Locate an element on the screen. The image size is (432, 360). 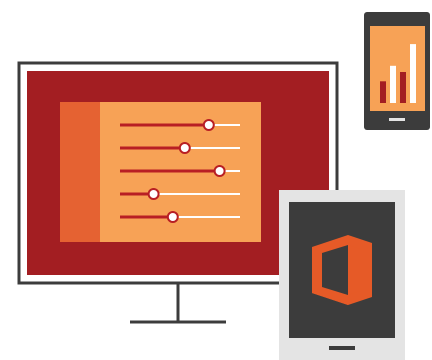
slider-2-knob is located at coordinates (184, 148).